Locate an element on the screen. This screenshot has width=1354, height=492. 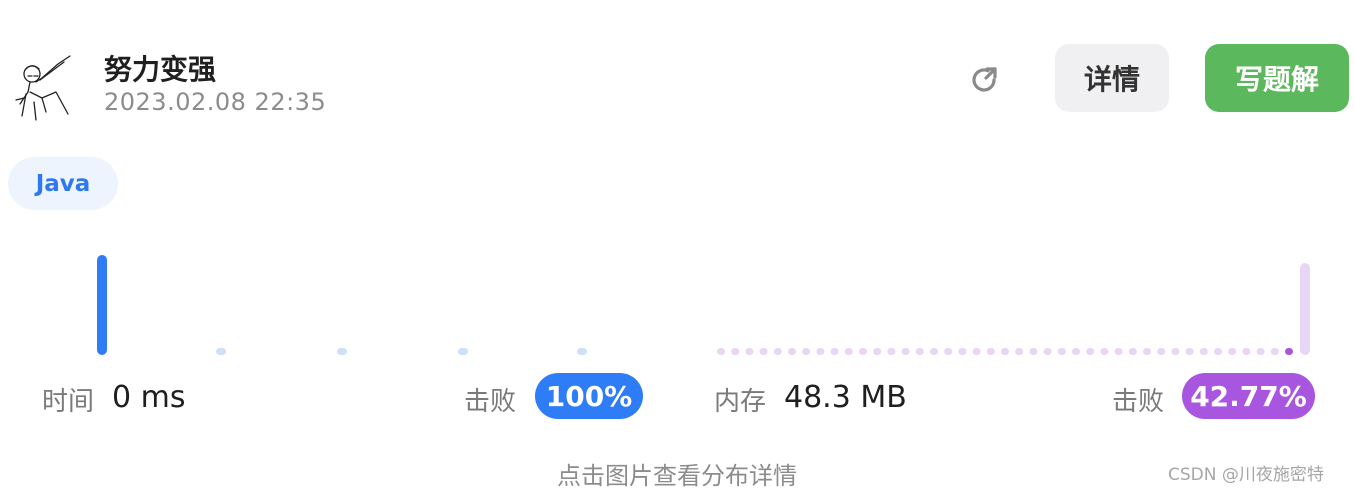
details-button: 详情 is located at coordinates (1112, 78).